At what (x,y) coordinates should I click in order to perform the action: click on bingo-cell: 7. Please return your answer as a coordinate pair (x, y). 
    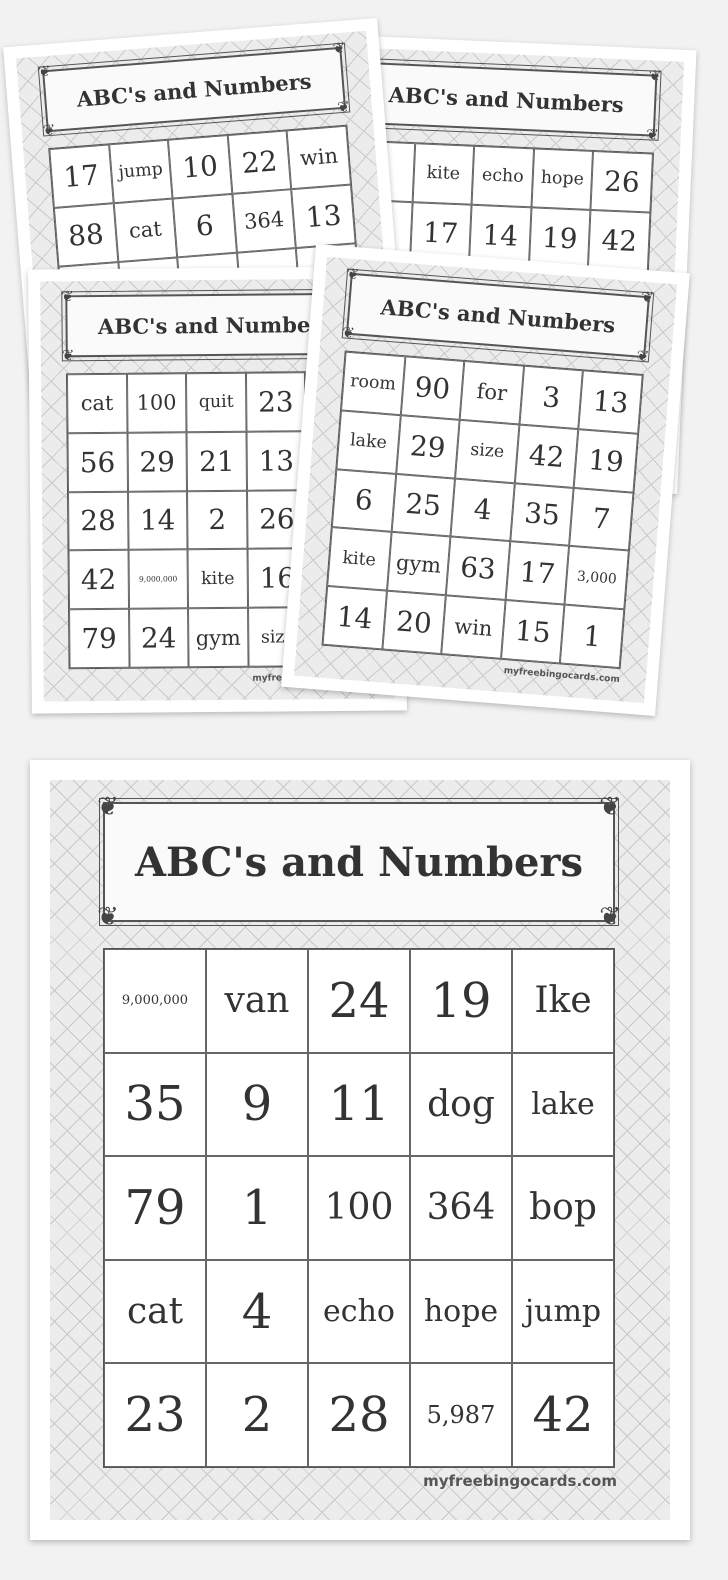
    Looking at the image, I should click on (601, 519).